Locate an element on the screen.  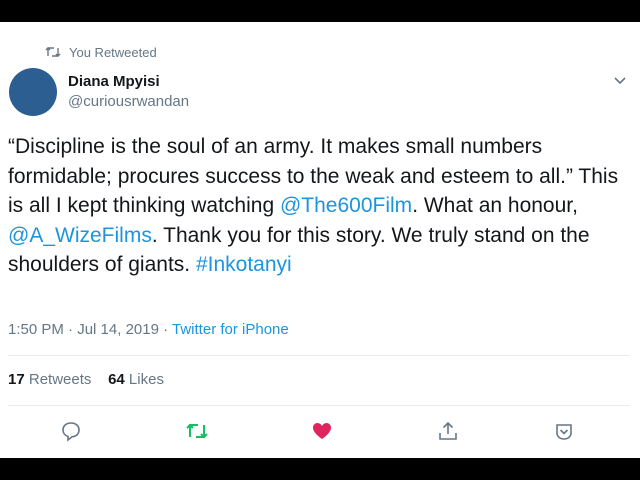
avatar is located at coordinates (33, 92).